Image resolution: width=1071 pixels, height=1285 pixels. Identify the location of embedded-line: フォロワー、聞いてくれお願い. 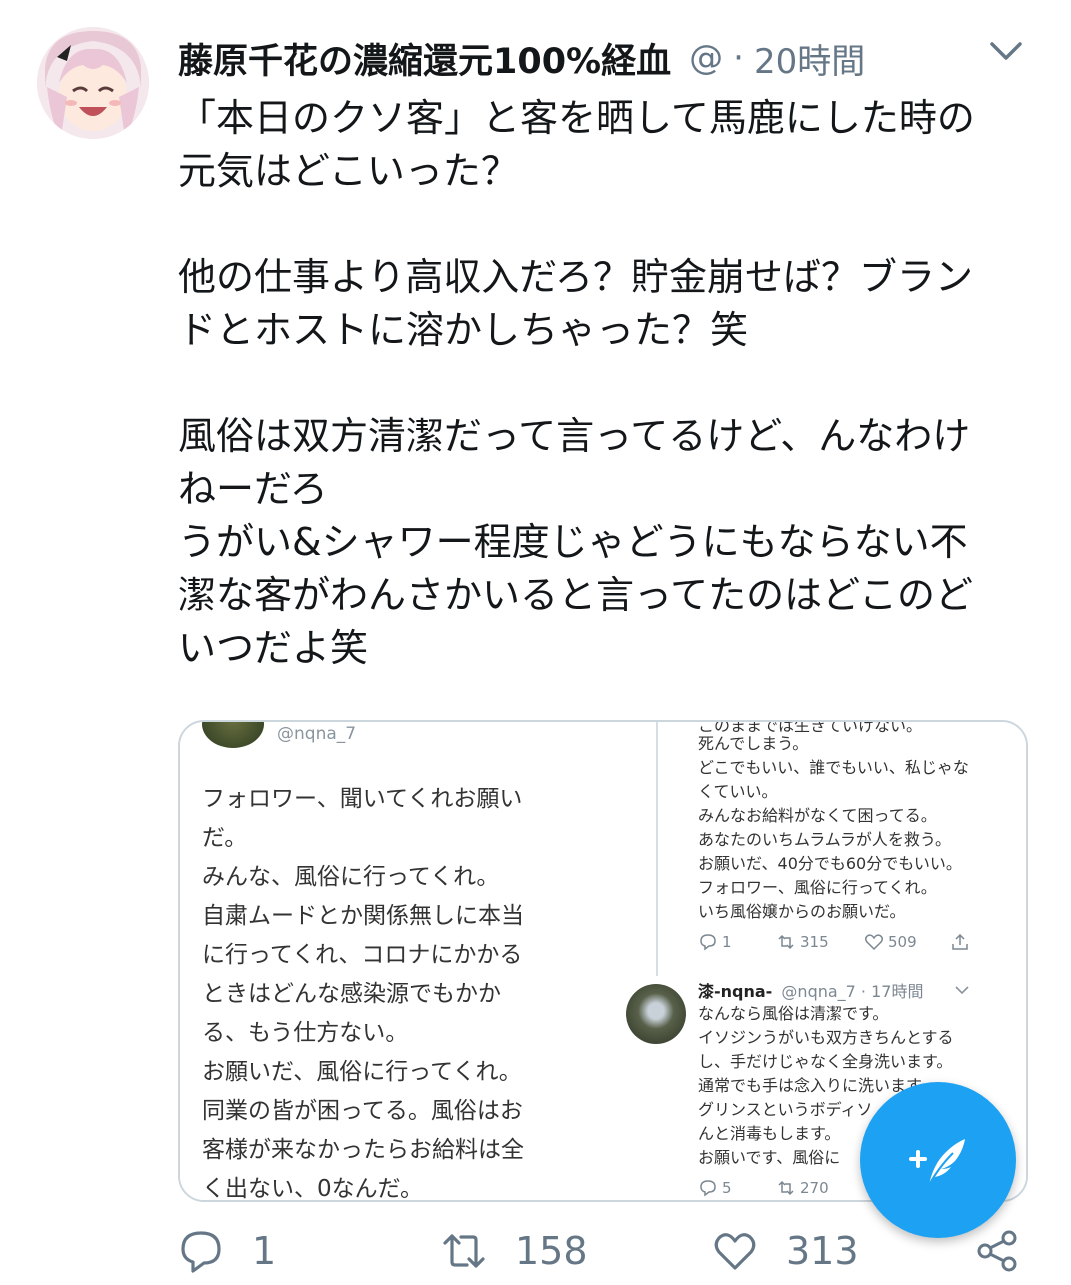
(362, 799).